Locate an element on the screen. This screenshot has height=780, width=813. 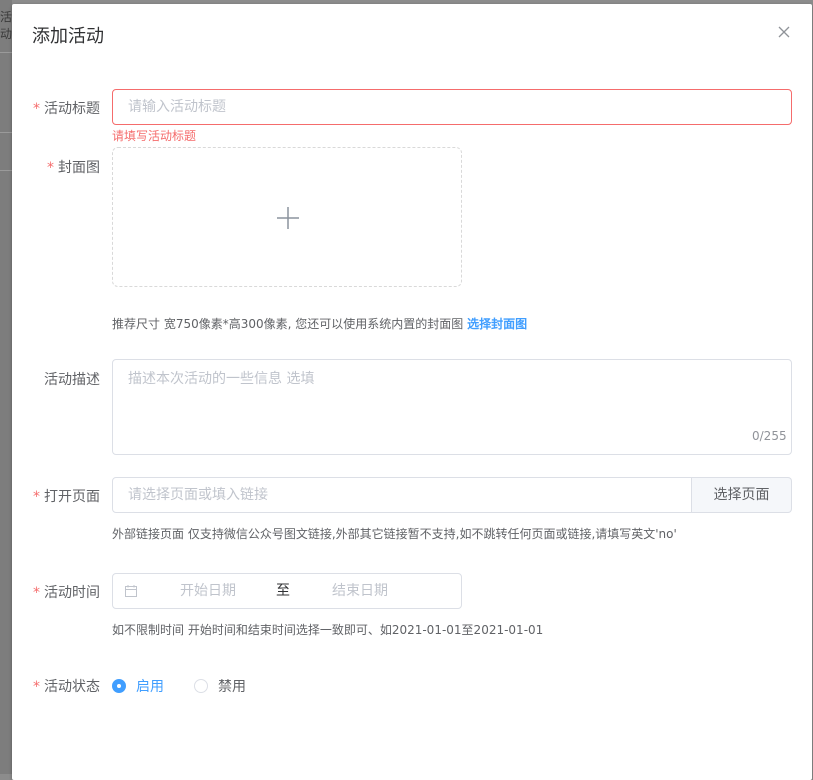
cover-hint: 推荐尺寸 宽750像素*高300像素, 您还可以使用系统内置的封面图 选择封面图 is located at coordinates (320, 324).